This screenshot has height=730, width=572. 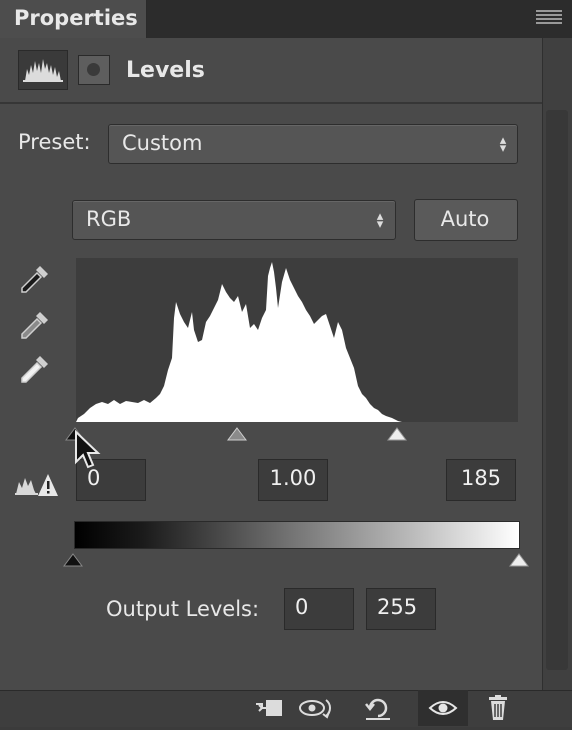 What do you see at coordinates (37, 485) in the screenshot?
I see `clipping-warning-icon` at bounding box center [37, 485].